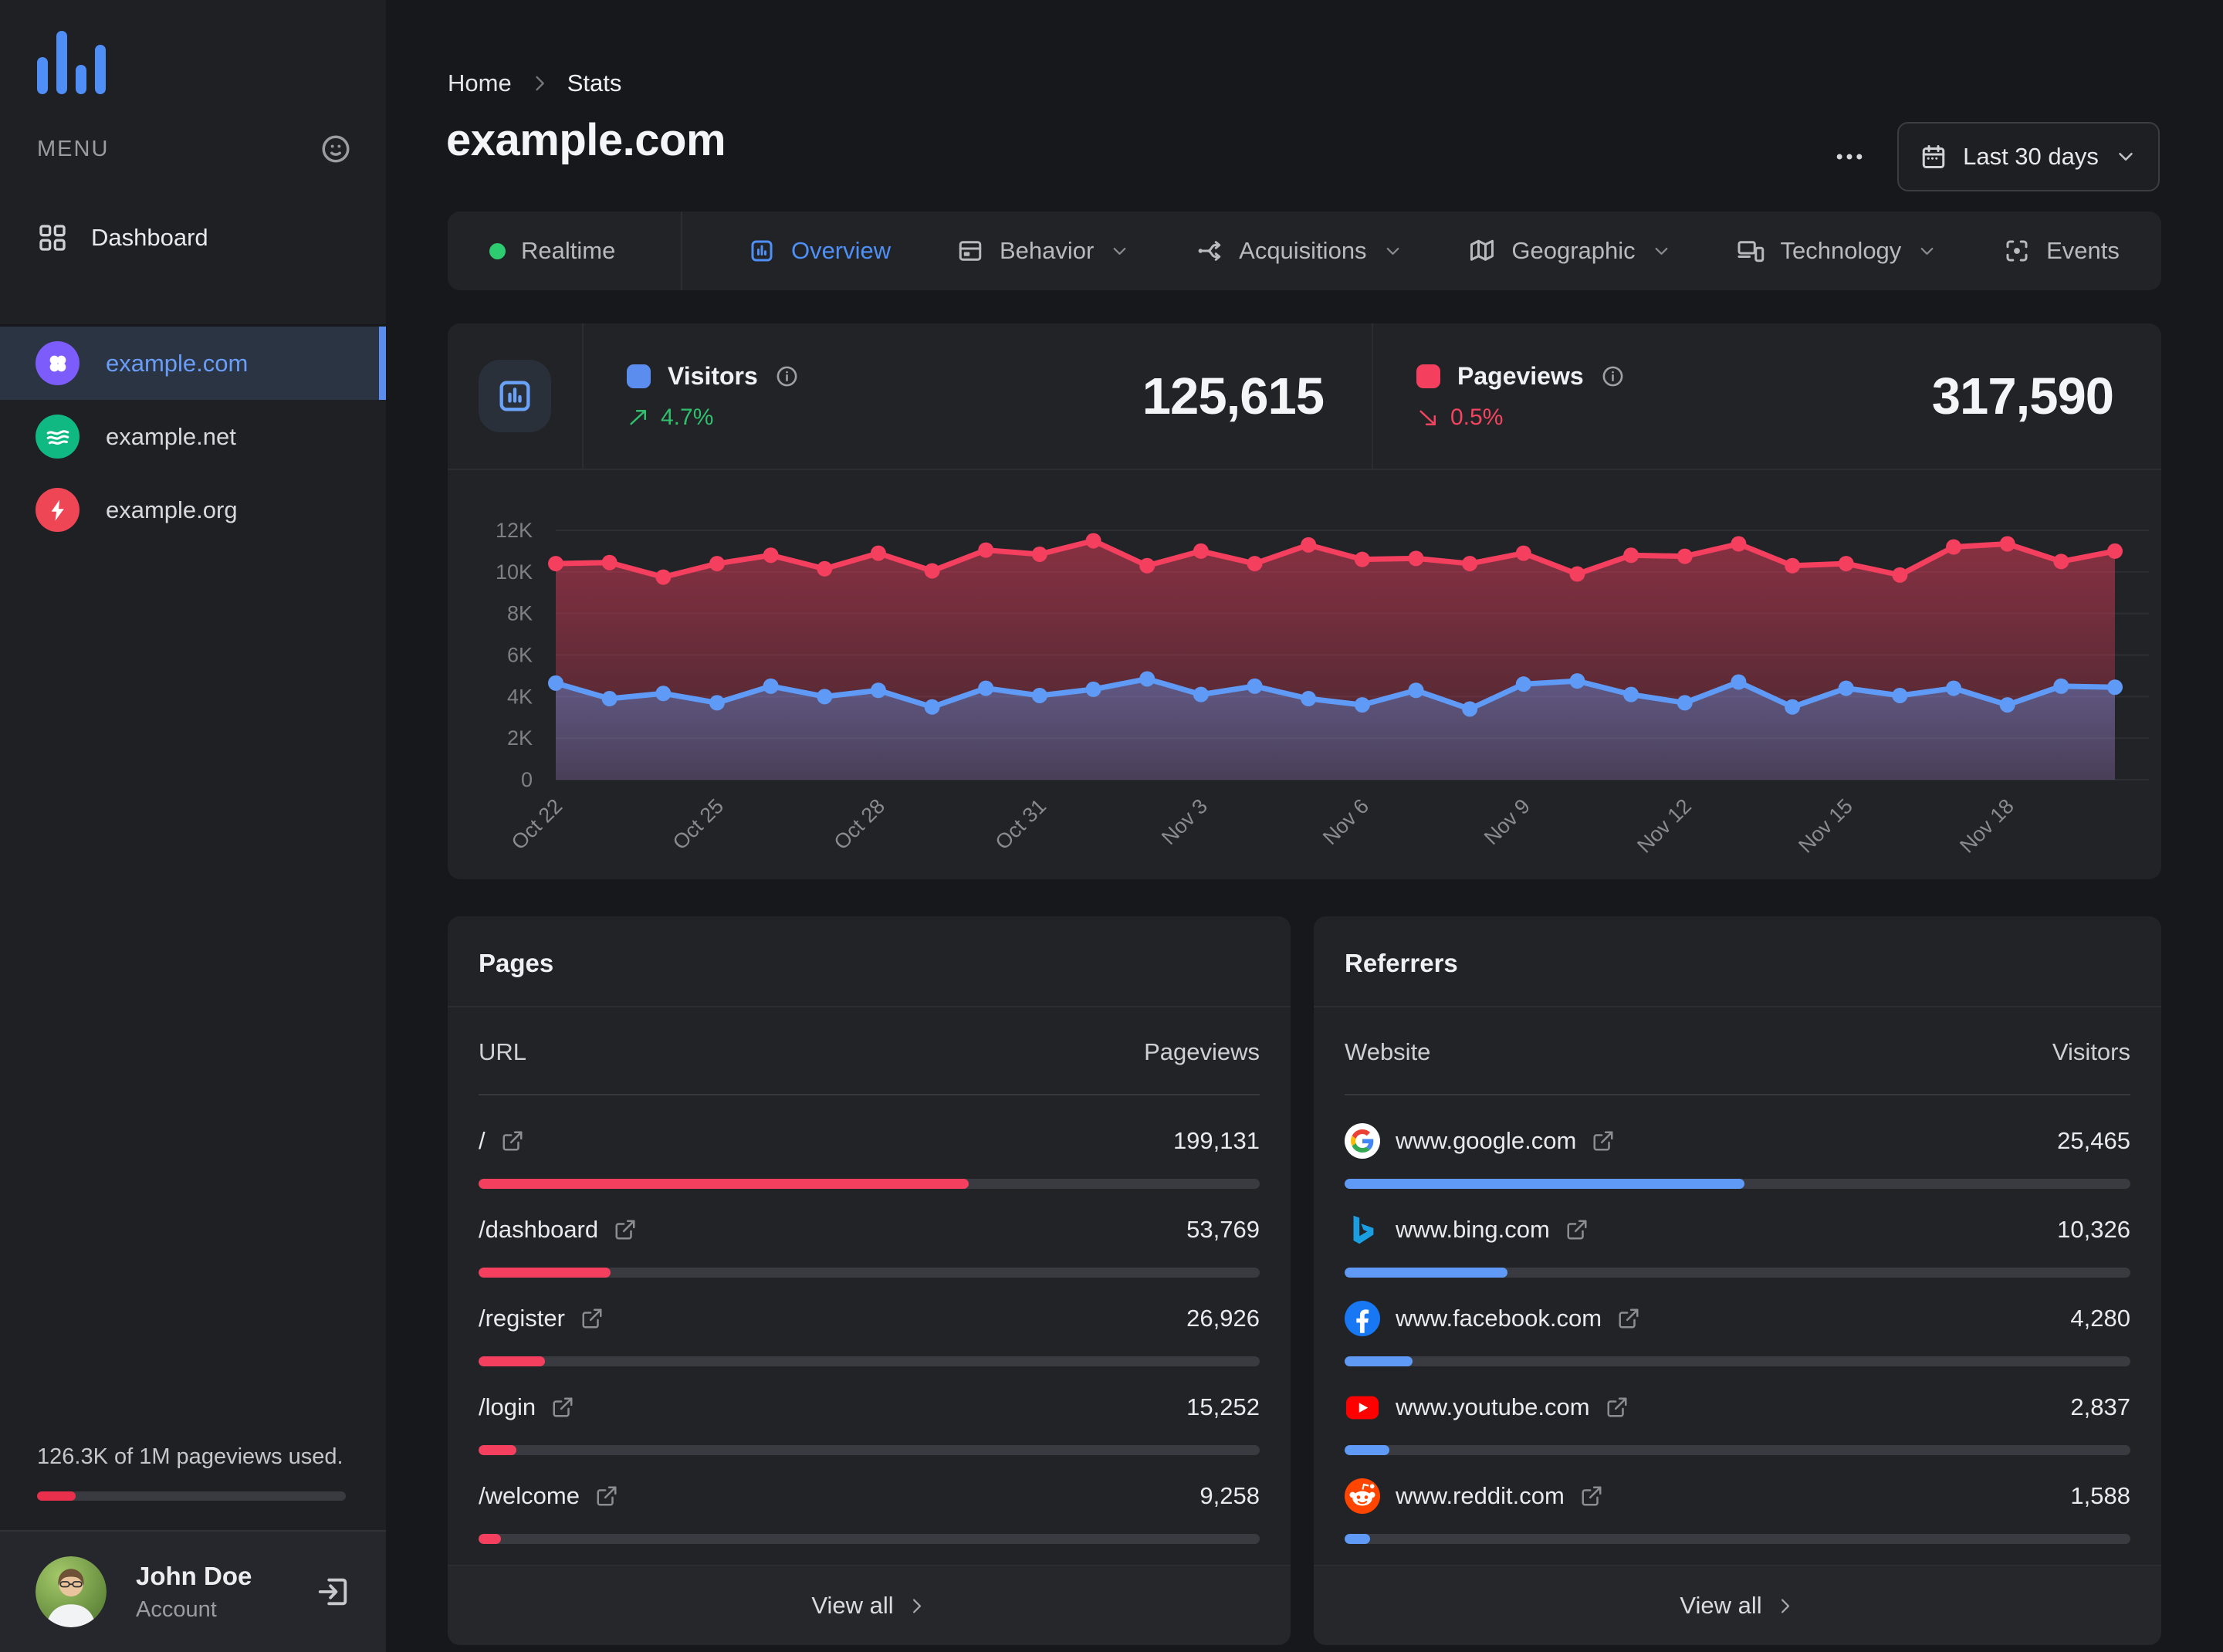  Describe the element at coordinates (1486, 1141) in the screenshot. I see `row-label: www.google.com` at that location.